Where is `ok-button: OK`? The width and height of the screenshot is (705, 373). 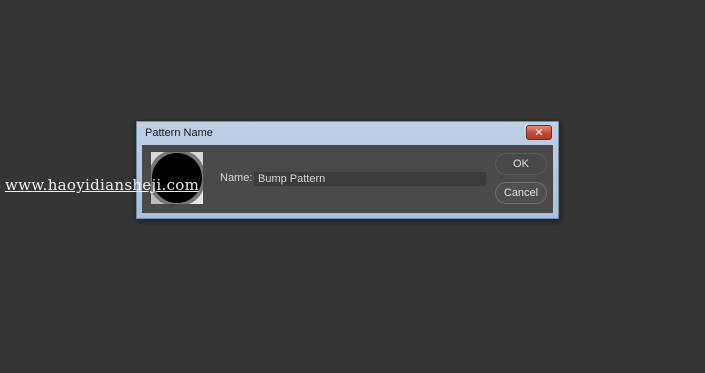
ok-button: OK is located at coordinates (521, 164).